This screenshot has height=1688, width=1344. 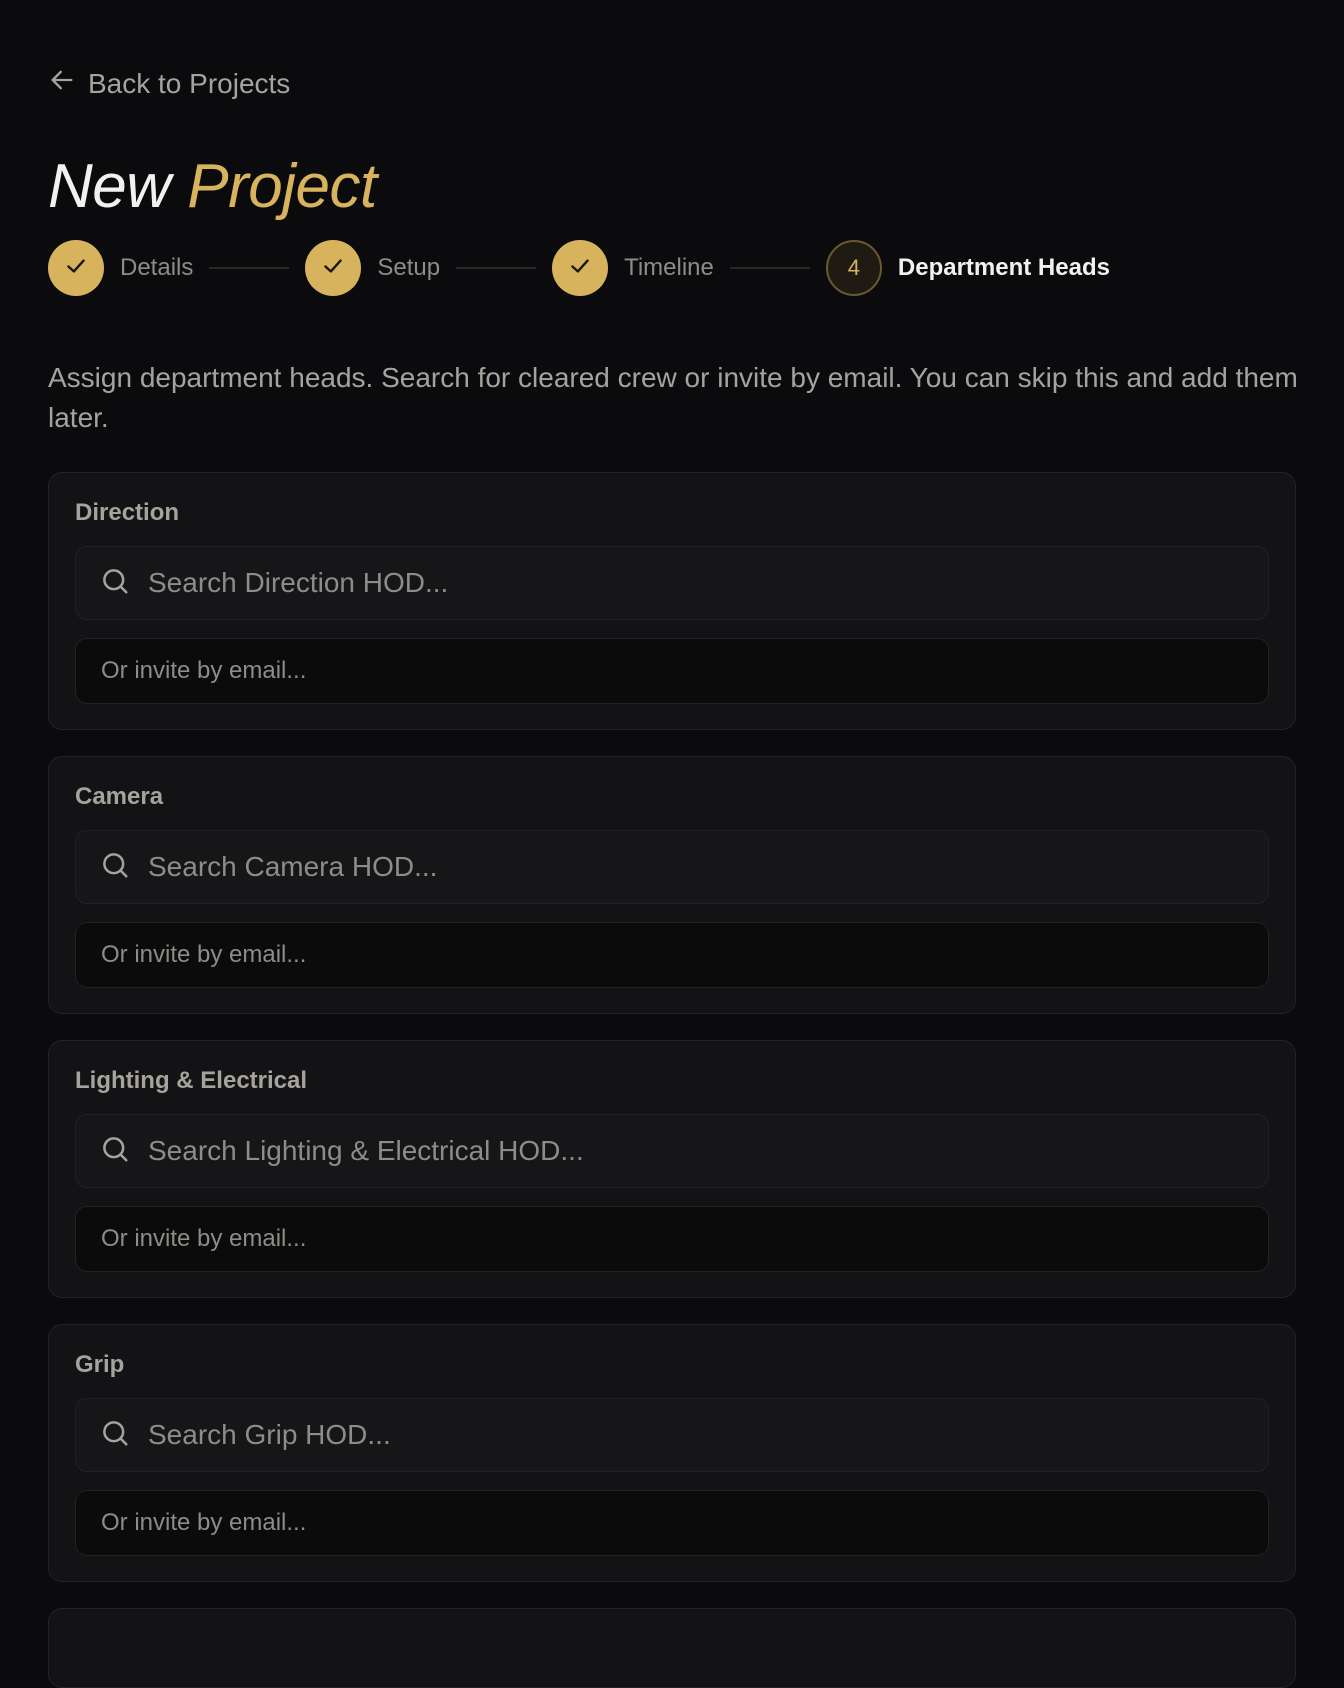 What do you see at coordinates (157, 267) in the screenshot?
I see `step-label: Details` at bounding box center [157, 267].